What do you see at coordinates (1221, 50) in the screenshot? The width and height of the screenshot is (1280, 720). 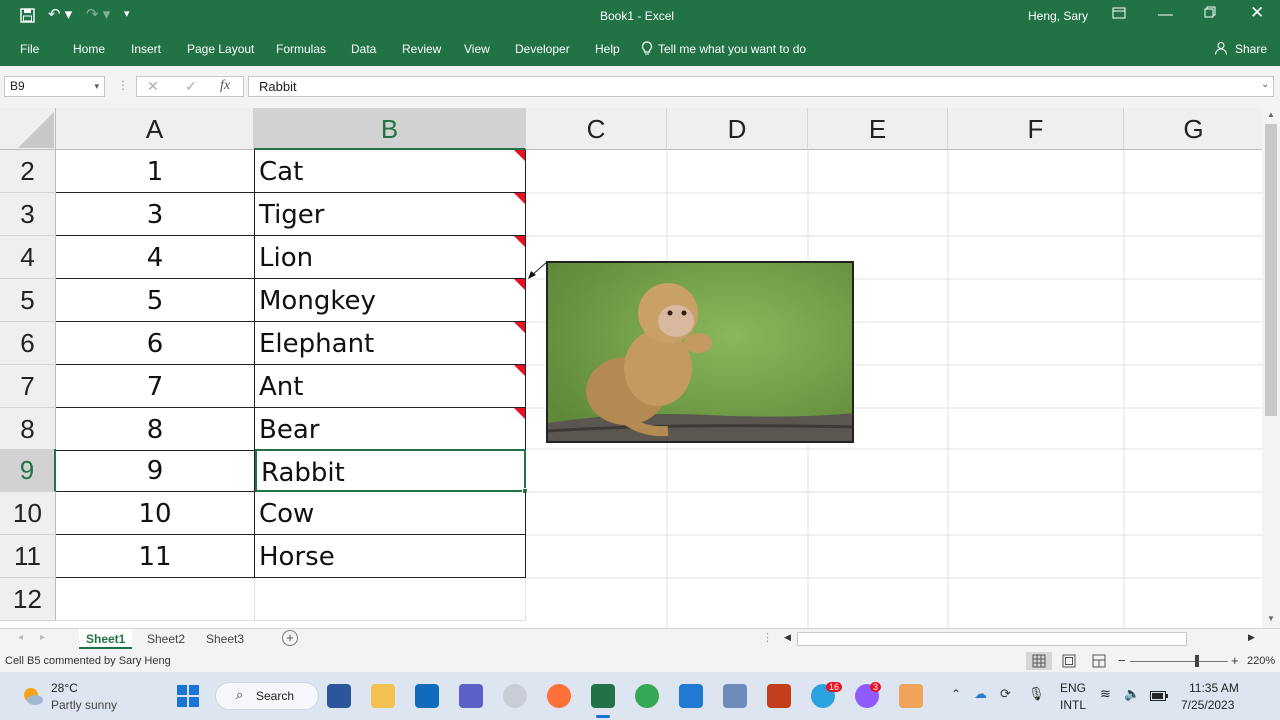 I see `share-person-icon` at bounding box center [1221, 50].